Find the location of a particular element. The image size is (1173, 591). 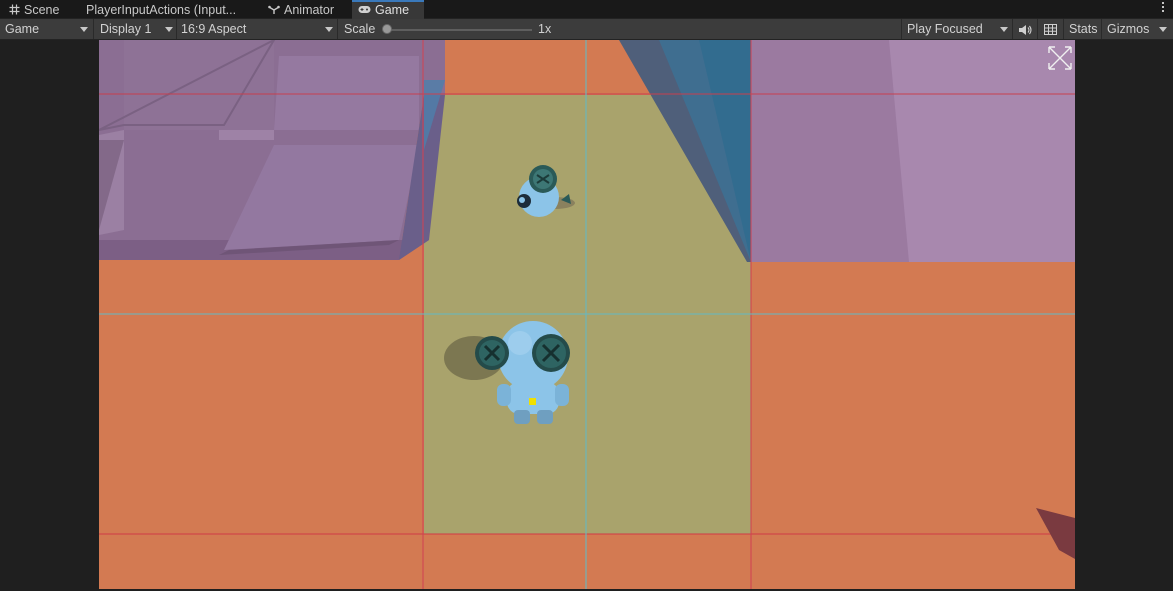

stats-grid-button is located at coordinates (1051, 29).